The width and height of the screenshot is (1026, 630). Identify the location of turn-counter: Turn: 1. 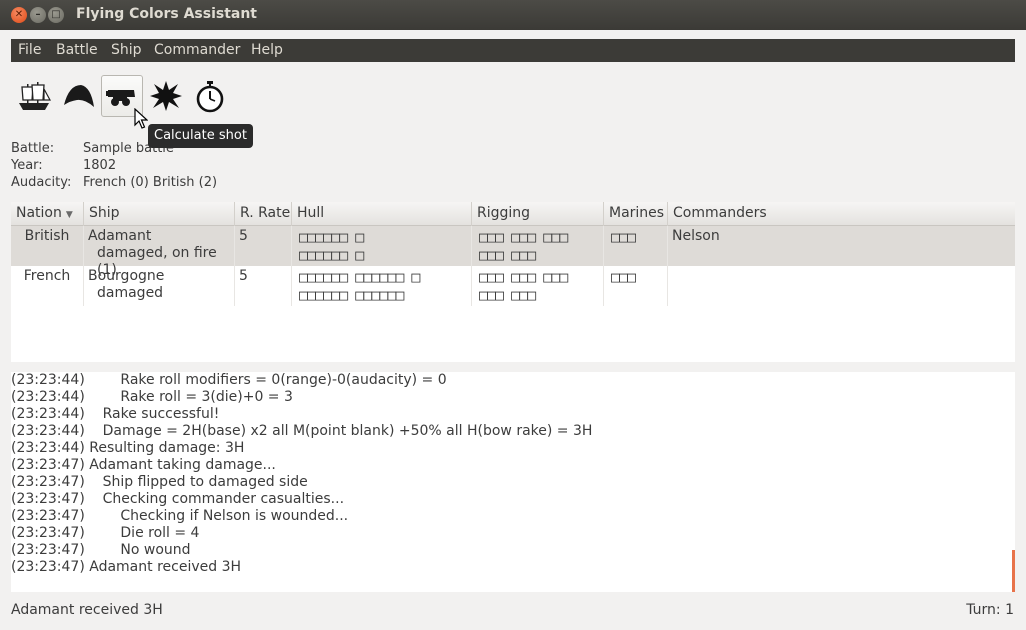
(990, 610).